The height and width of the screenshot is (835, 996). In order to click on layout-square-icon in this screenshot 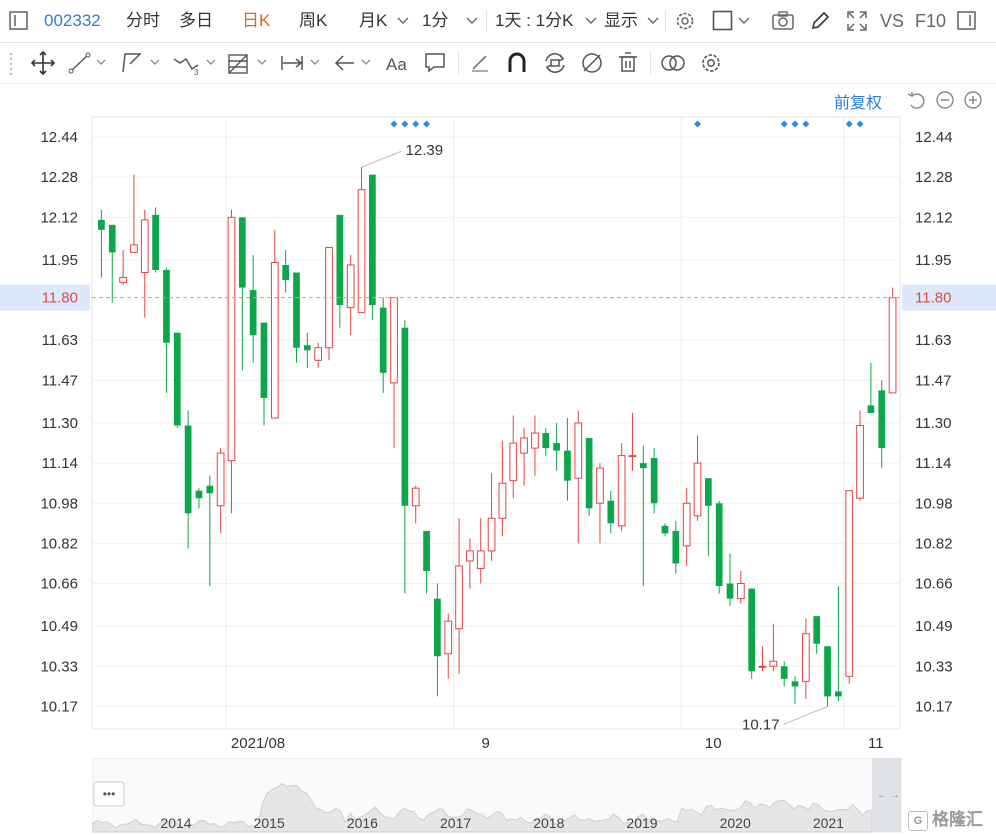, I will do `click(723, 21)`.